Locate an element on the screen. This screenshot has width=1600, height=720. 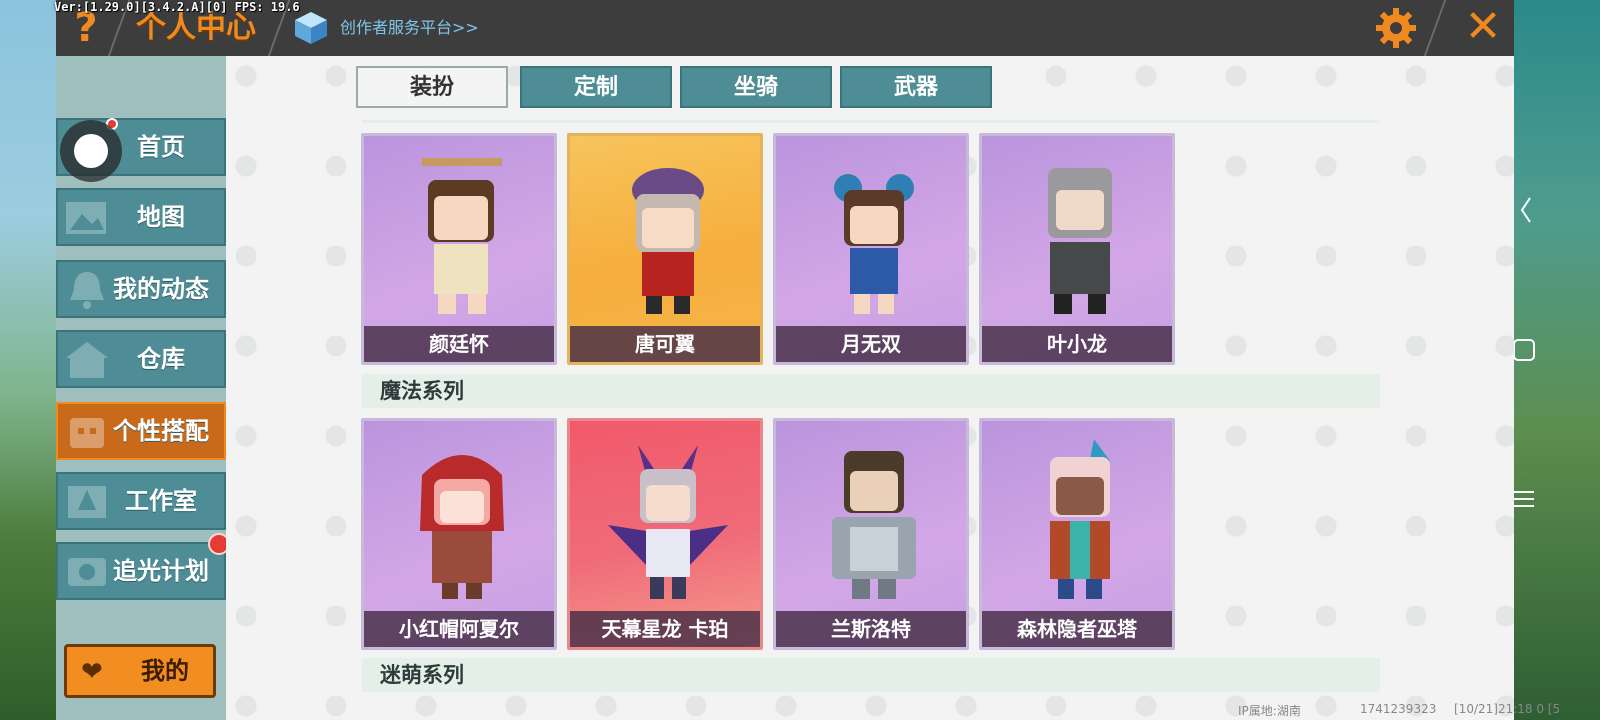
sidebar-item-warehouse: 仓库 is located at coordinates (141, 359).